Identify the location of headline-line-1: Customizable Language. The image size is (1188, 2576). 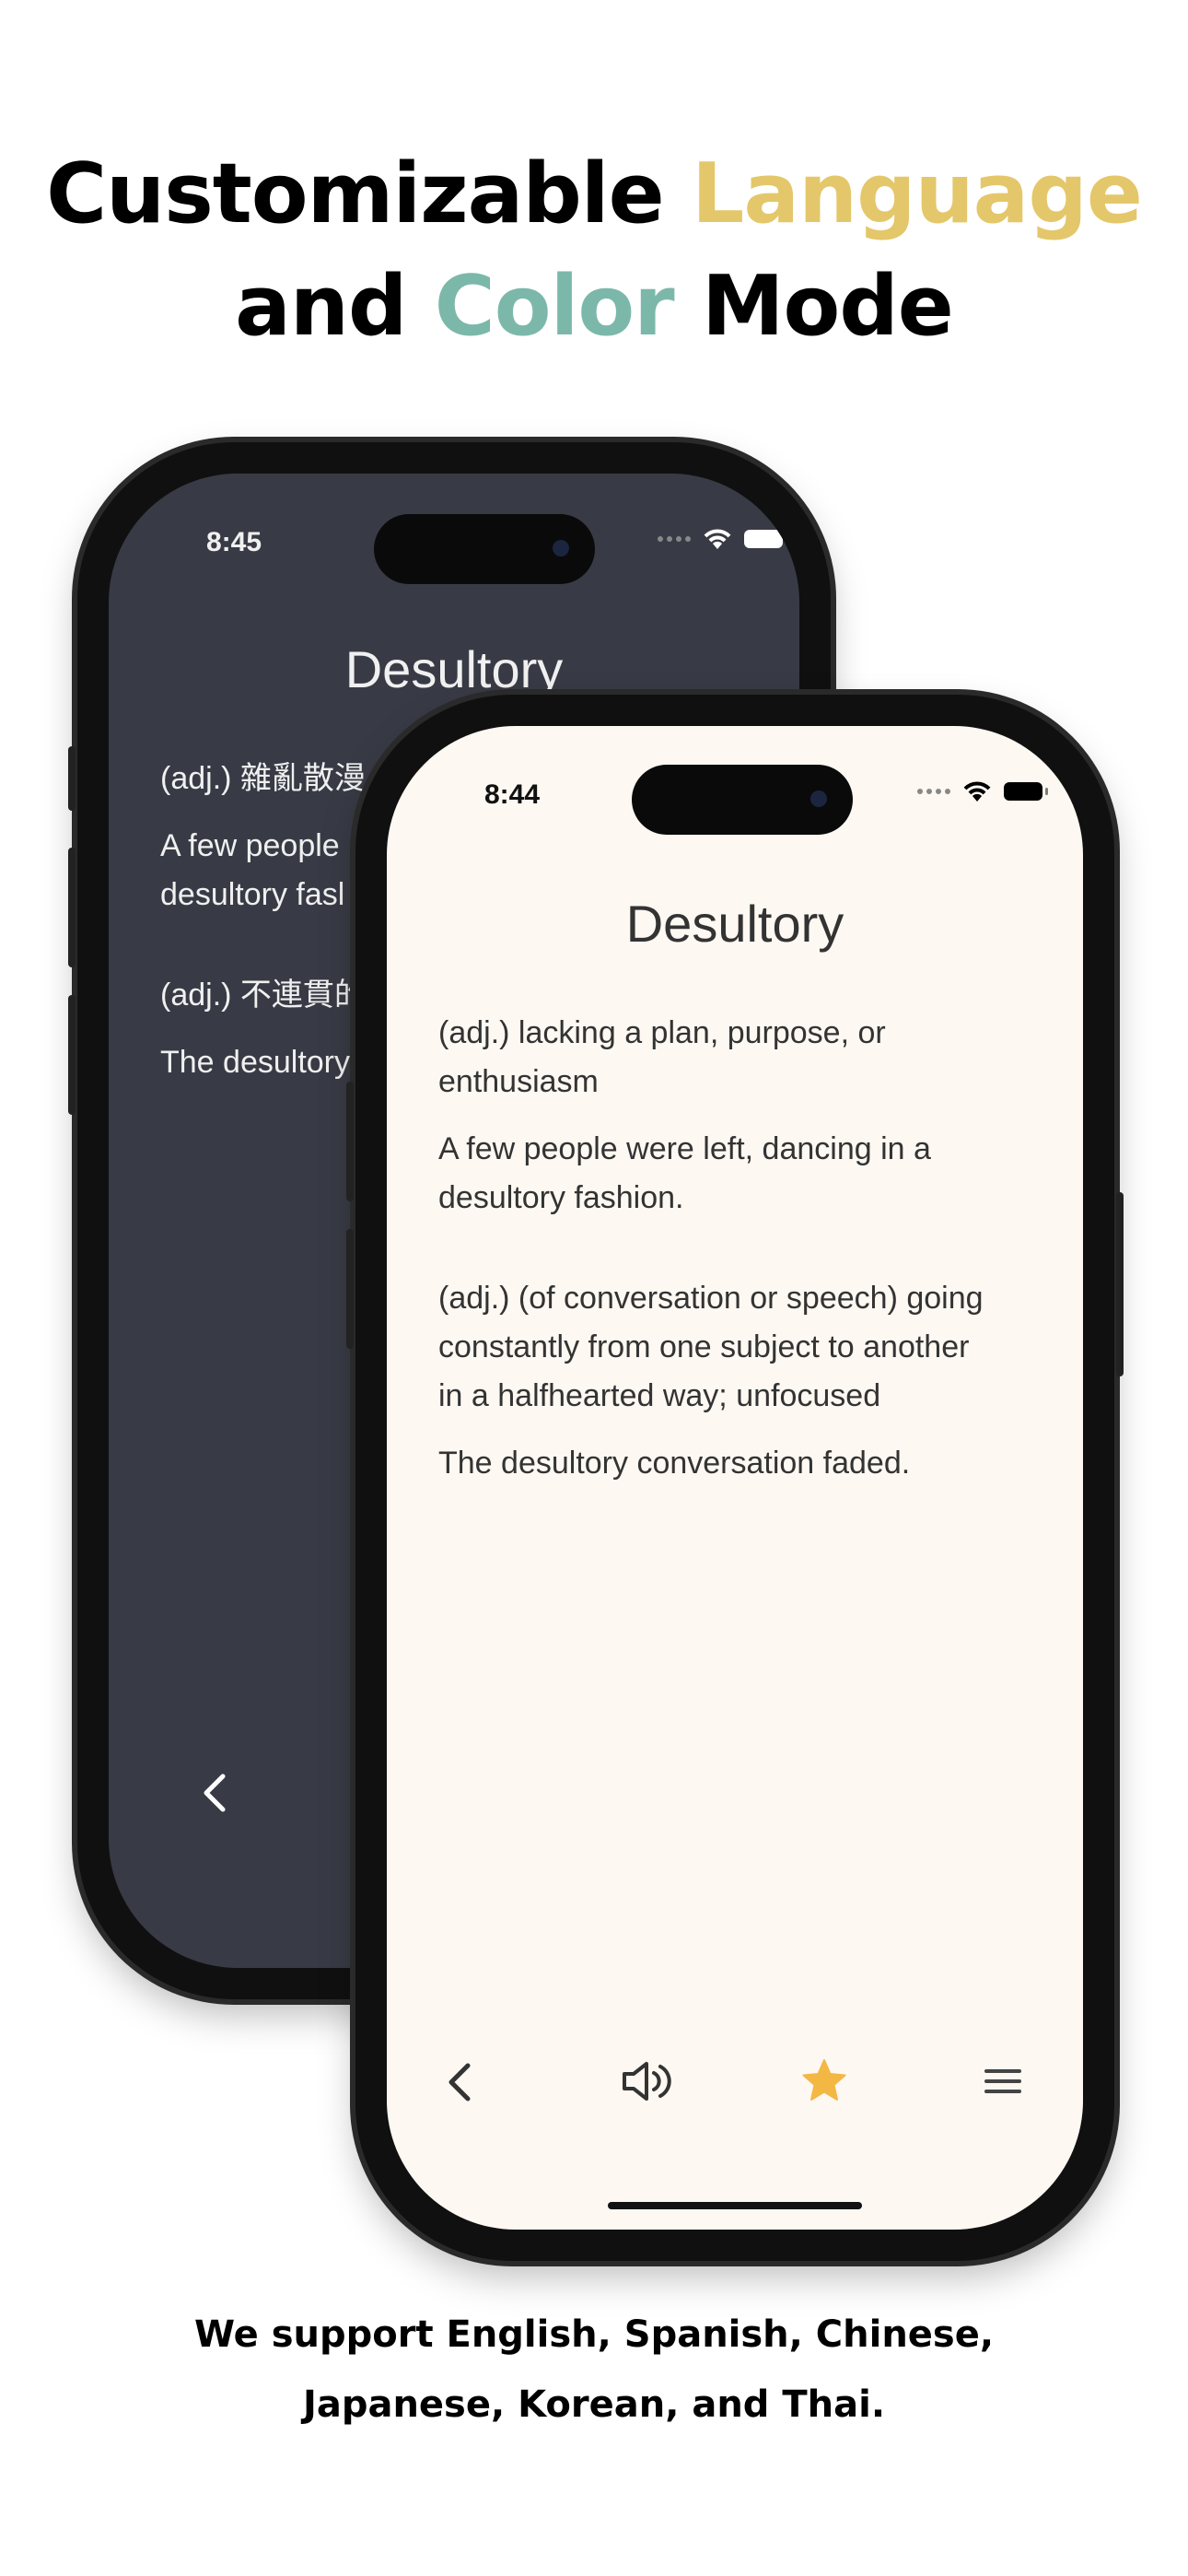
(594, 195).